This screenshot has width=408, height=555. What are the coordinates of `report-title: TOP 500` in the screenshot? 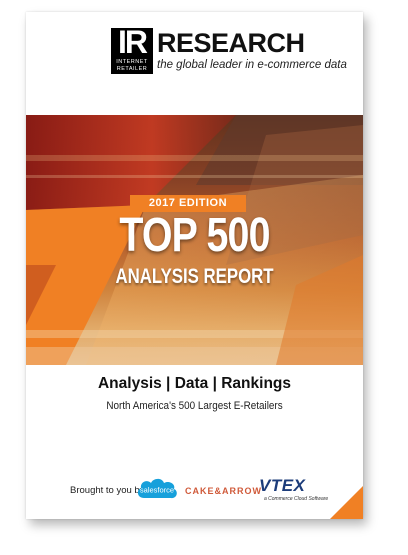 It's located at (194, 235).